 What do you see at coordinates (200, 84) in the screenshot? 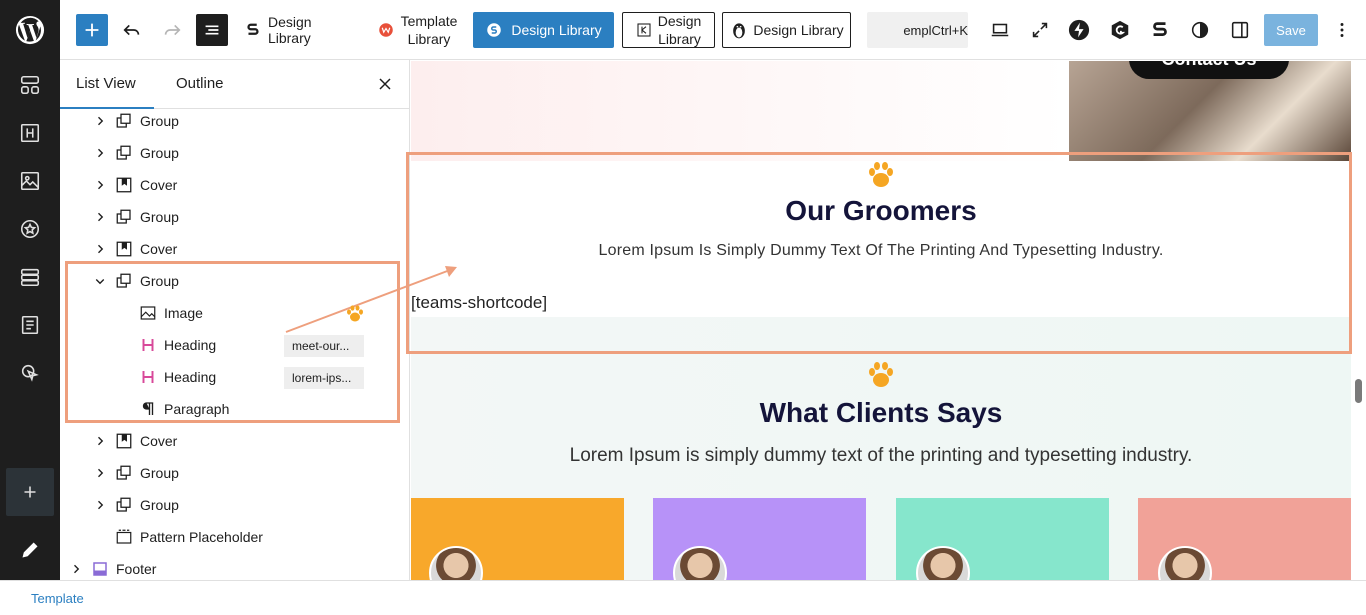
I see `tab-outline: Outline` at bounding box center [200, 84].